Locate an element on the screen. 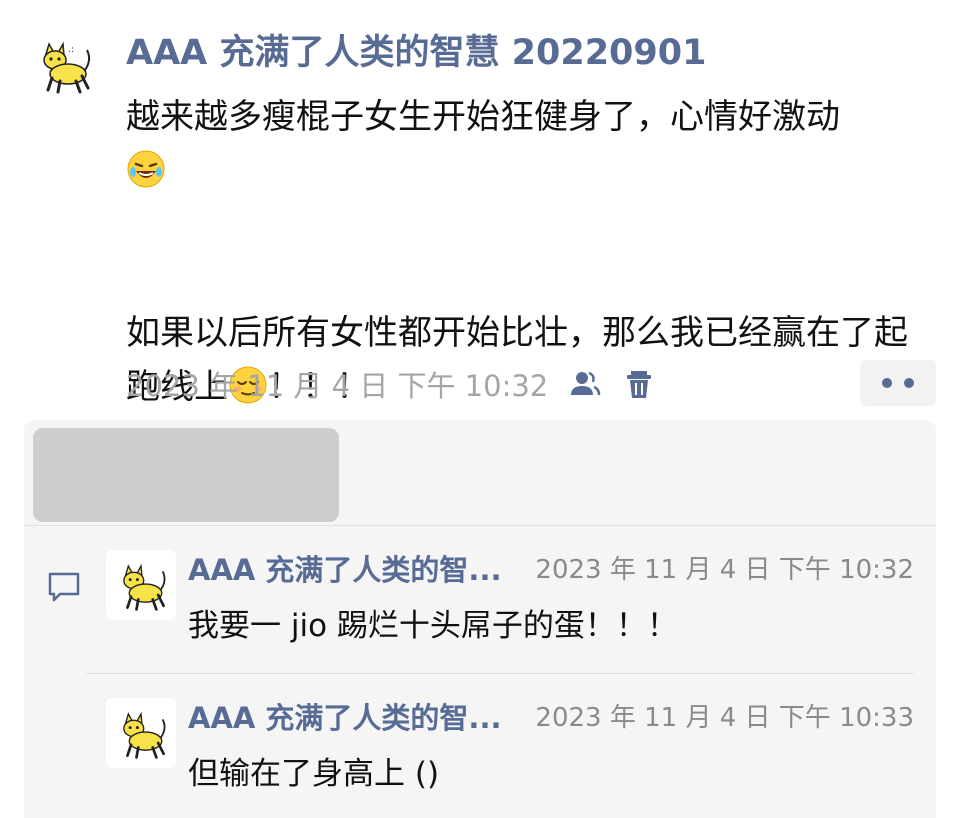 The width and height of the screenshot is (960, 818). post-text-line1: 越来越多瘦棍子女生开始狂健身了，心情好激动 is located at coordinates (483, 117).